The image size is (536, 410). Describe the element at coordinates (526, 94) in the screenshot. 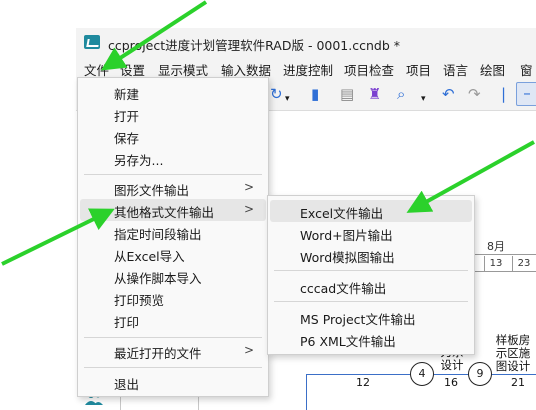

I see `dash-button: –` at that location.